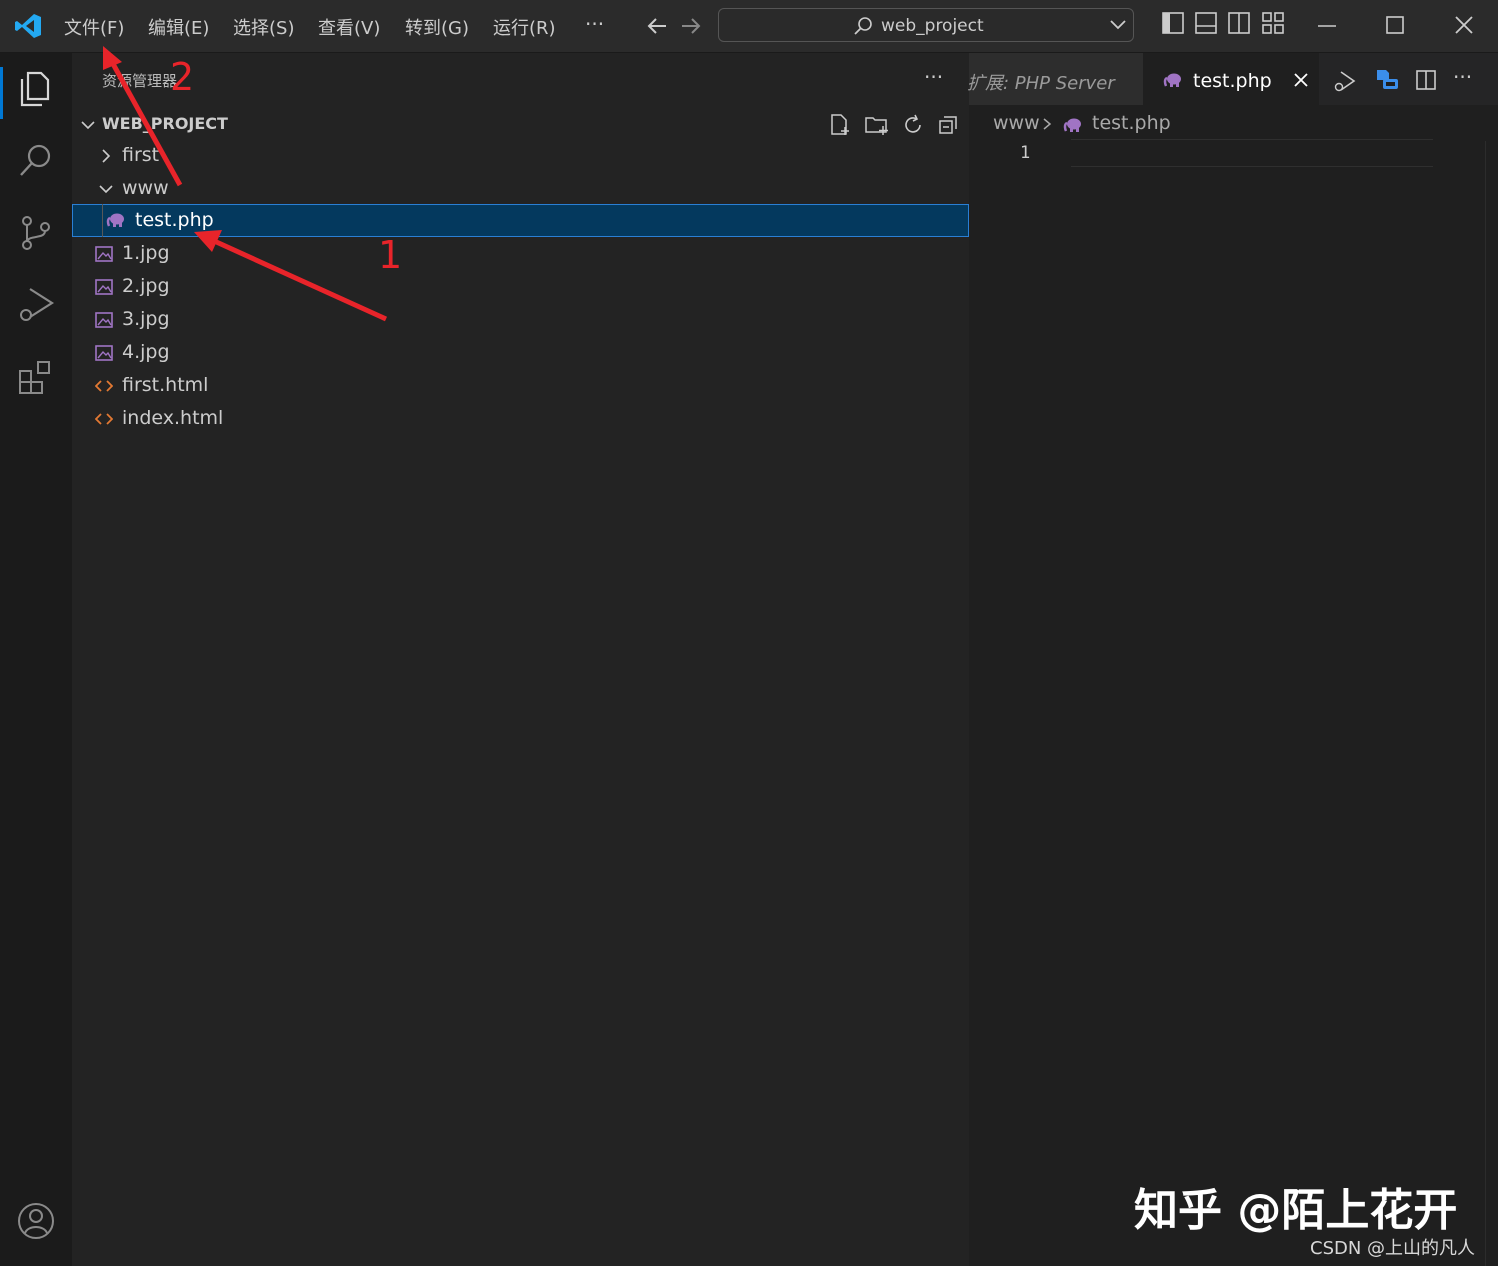 This screenshot has width=1498, height=1266. Describe the element at coordinates (1393, 1248) in the screenshot. I see `watermark-csdn: CSDN @上山的凡人` at that location.